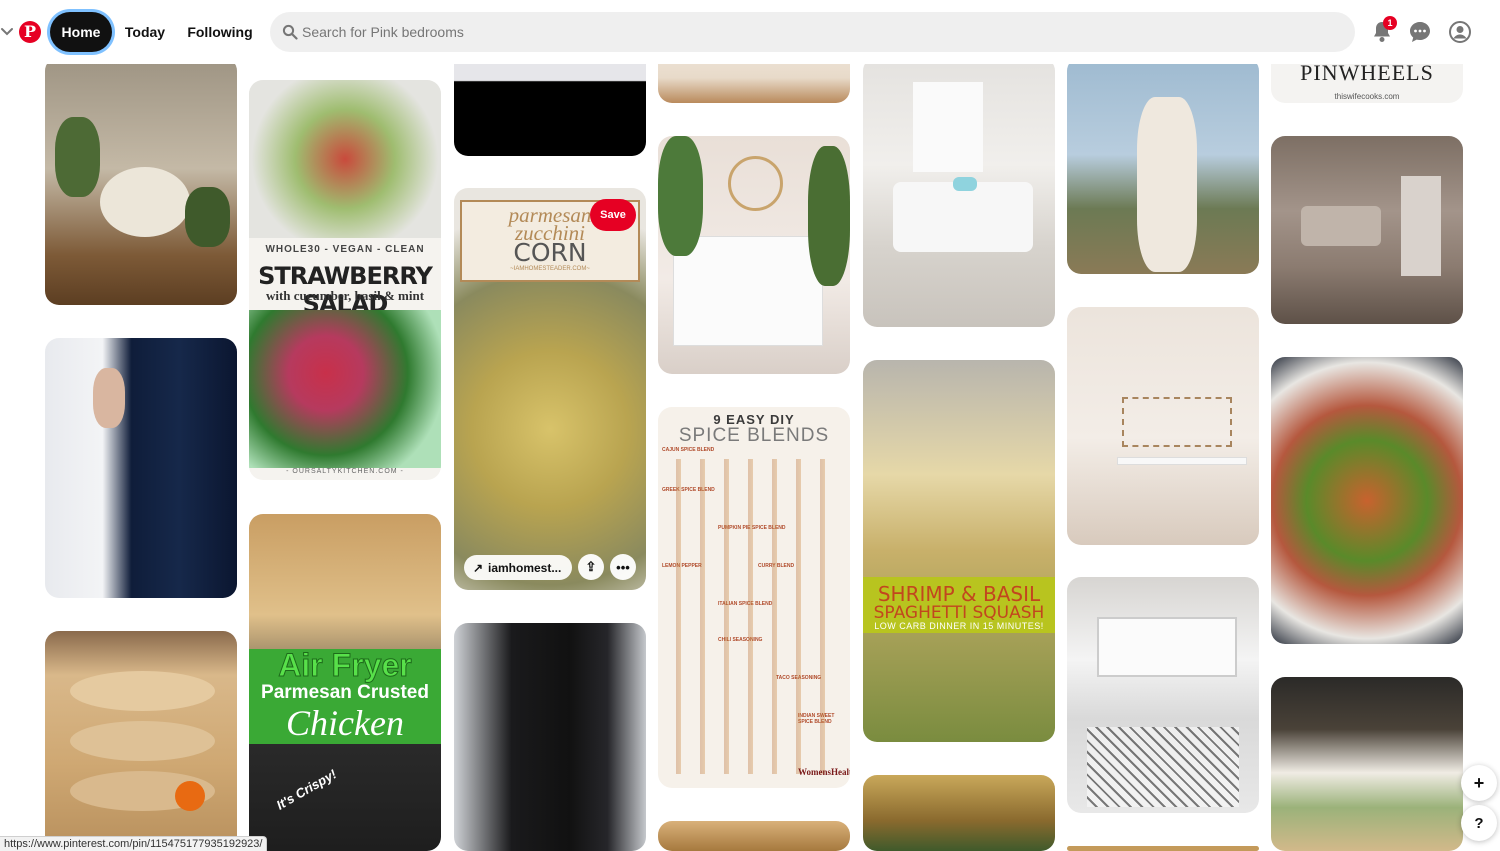 Image resolution: width=1500 pixels, height=851 pixels. What do you see at coordinates (1177, 422) in the screenshot?
I see `grid-board-image` at bounding box center [1177, 422].